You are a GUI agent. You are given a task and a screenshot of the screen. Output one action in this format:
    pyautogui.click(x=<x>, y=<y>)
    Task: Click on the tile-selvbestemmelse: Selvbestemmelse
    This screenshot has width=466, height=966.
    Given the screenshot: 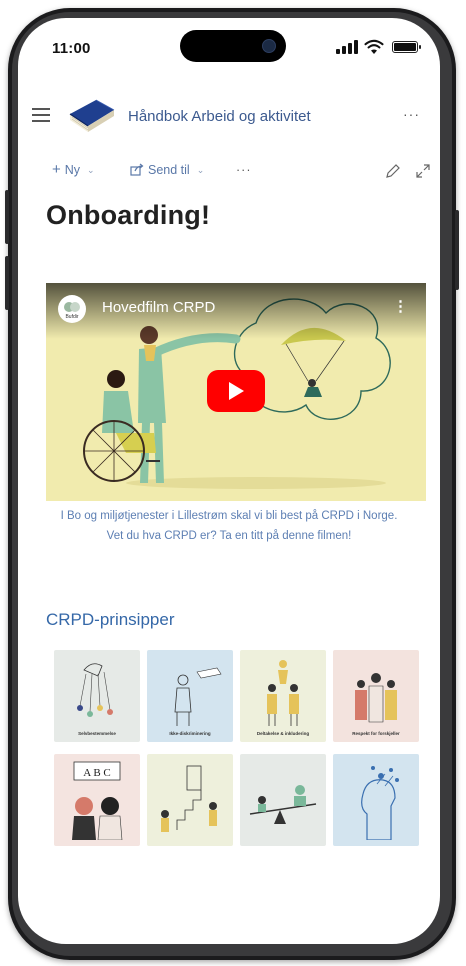 What is the action you would take?
    pyautogui.click(x=97, y=696)
    